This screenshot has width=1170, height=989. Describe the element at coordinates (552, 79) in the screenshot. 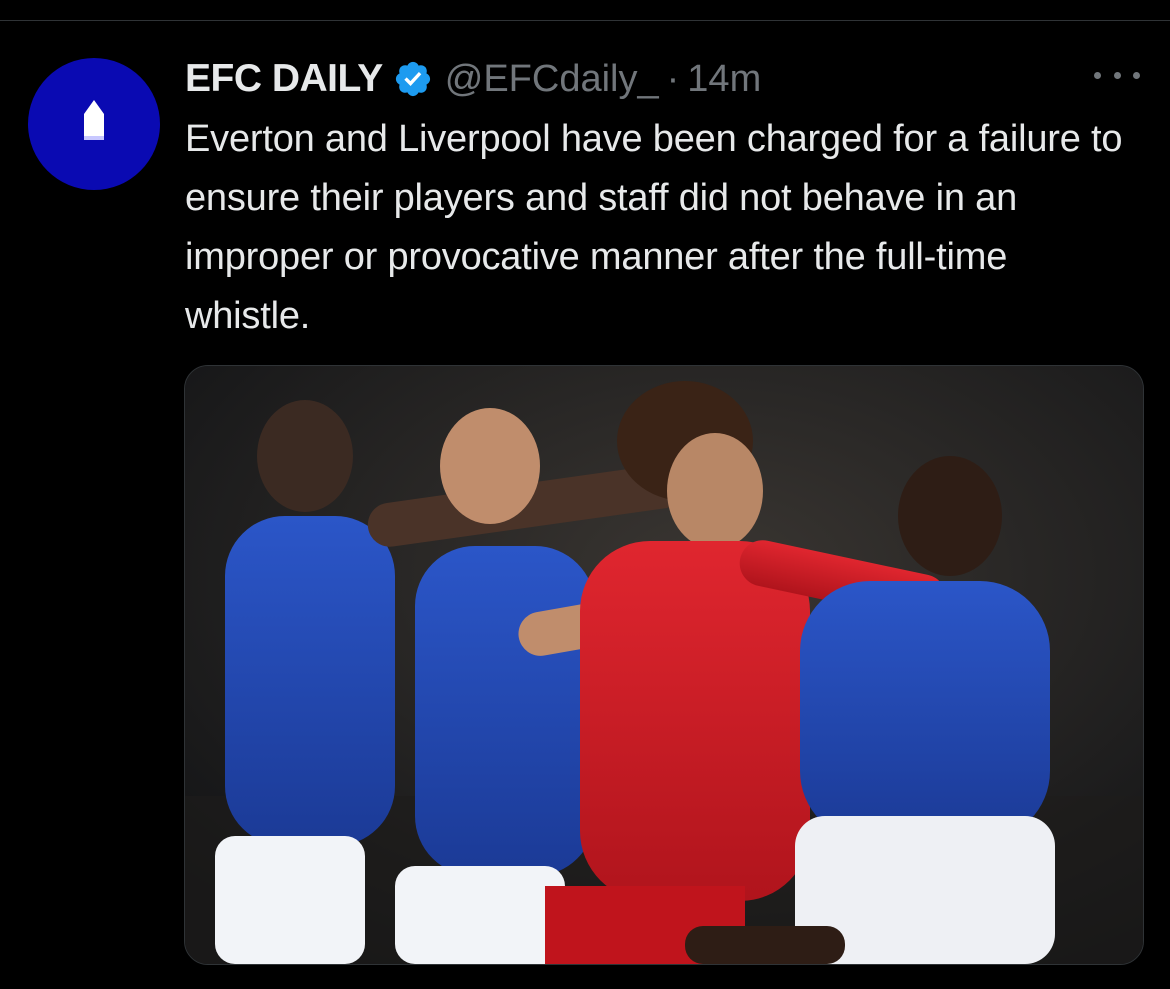

I see `author-handle: @EFCdaily_` at that location.